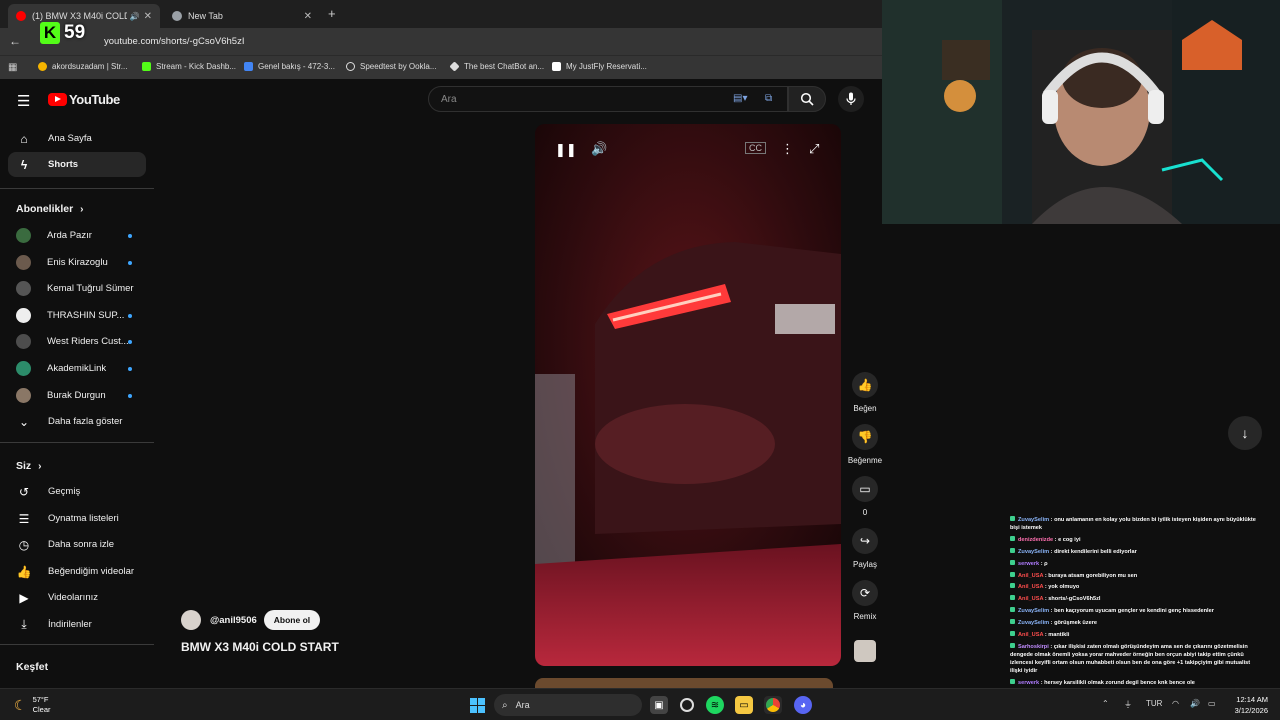 The image size is (1280, 720). I want to click on more-options-icon: ⋮, so click(787, 149).